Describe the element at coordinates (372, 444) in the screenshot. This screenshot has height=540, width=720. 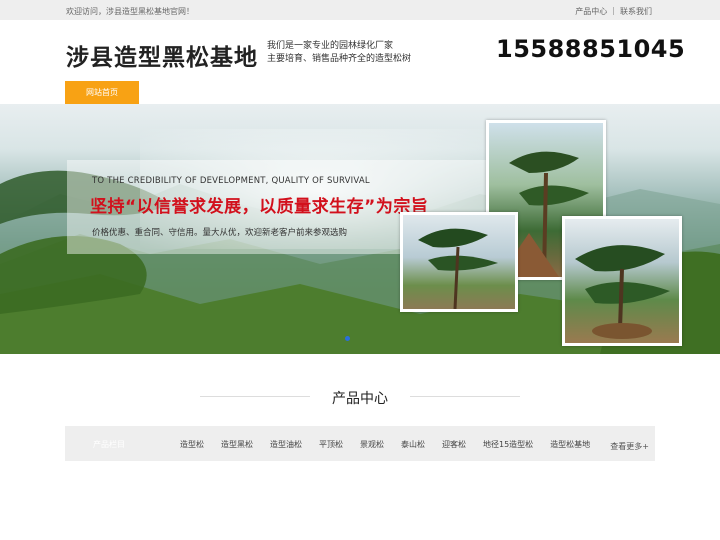
I see `category-item: 景观松` at that location.